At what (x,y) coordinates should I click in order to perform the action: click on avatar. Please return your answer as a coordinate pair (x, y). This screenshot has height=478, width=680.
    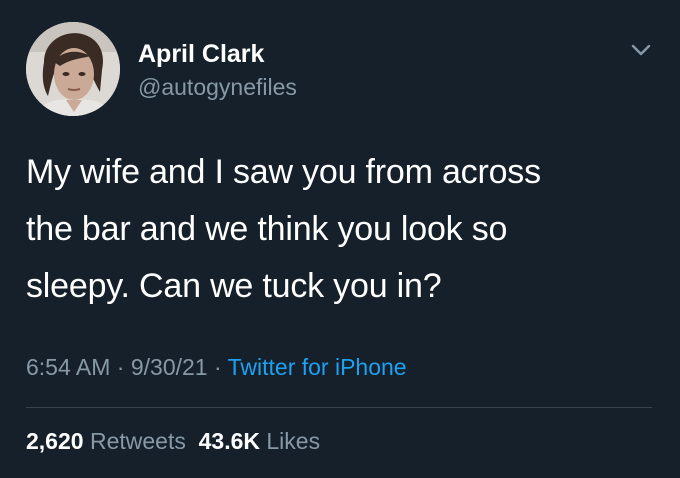
    Looking at the image, I should click on (73, 69).